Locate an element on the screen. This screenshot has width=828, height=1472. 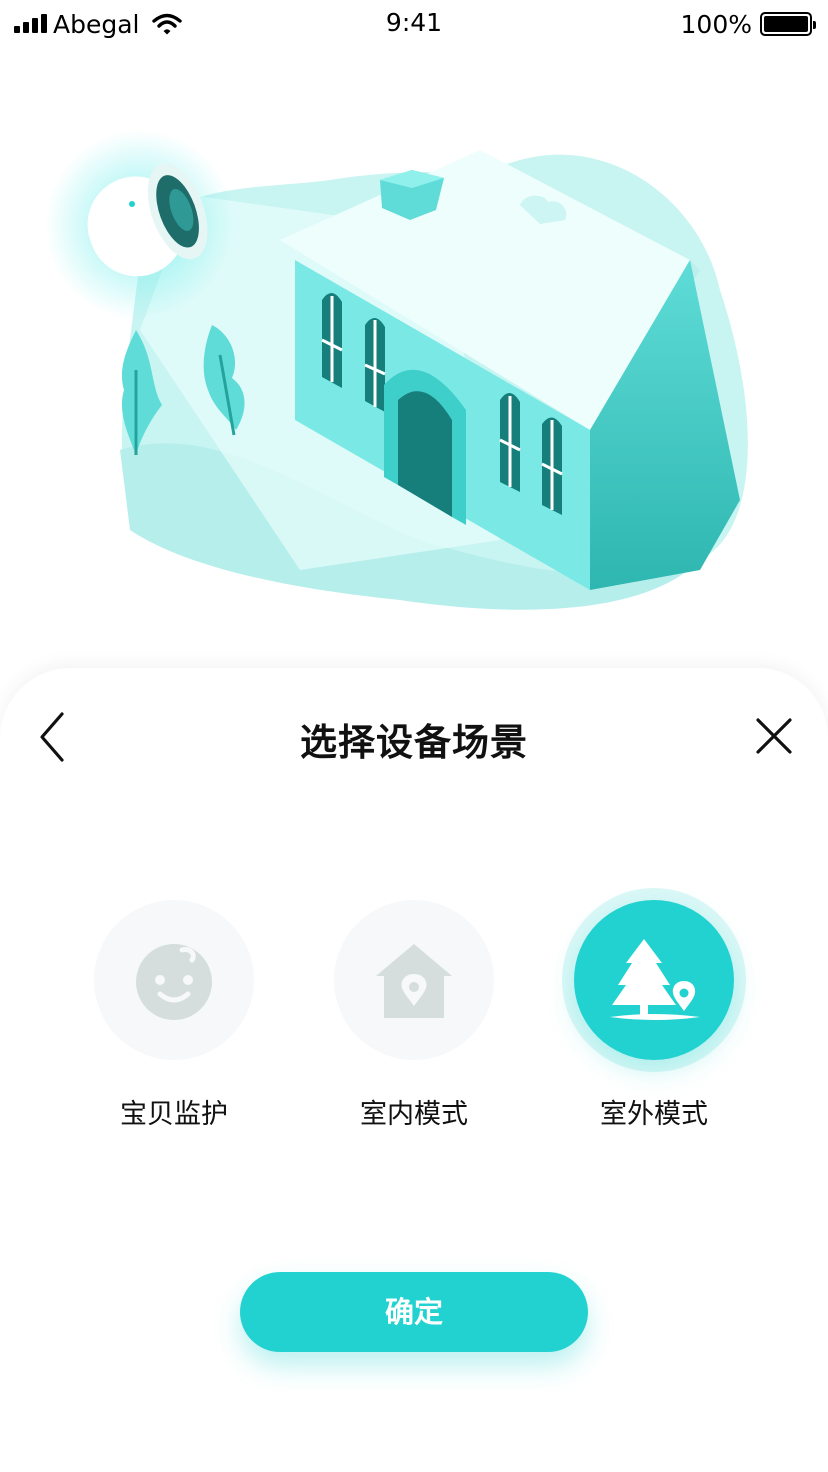
tree-location-icon is located at coordinates (655, 979).